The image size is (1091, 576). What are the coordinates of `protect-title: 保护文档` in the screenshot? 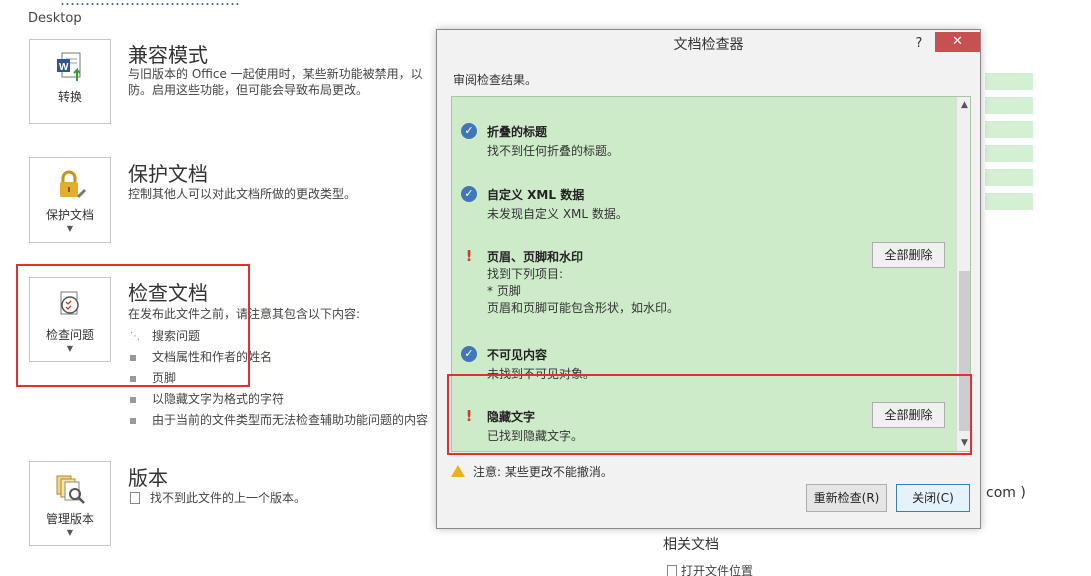 It's located at (168, 174).